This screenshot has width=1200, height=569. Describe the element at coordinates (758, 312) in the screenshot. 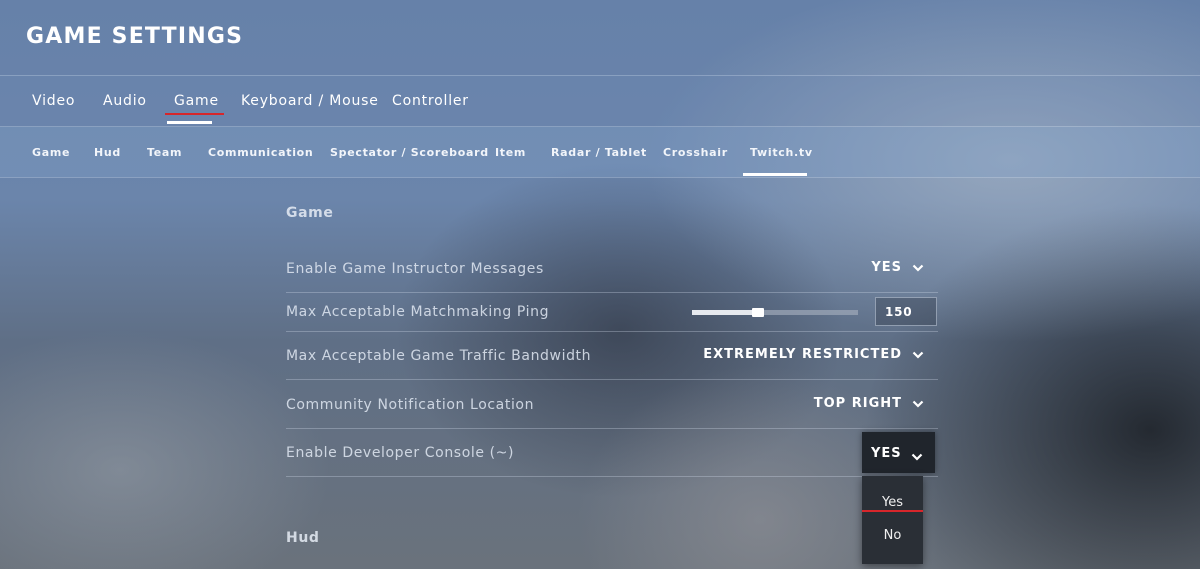

I see `slider-thumb` at that location.